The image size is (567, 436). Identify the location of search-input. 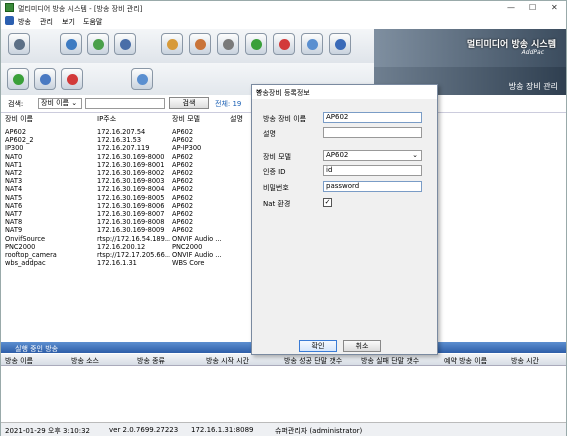
(125, 103).